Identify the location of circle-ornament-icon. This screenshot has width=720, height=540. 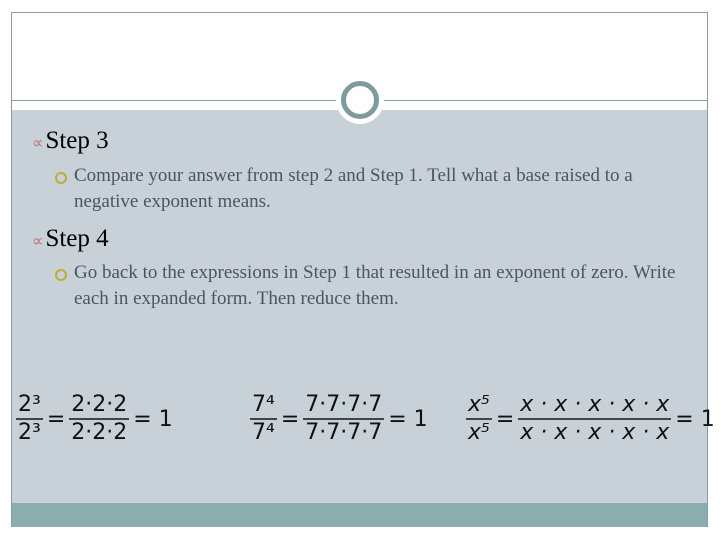
(360, 100).